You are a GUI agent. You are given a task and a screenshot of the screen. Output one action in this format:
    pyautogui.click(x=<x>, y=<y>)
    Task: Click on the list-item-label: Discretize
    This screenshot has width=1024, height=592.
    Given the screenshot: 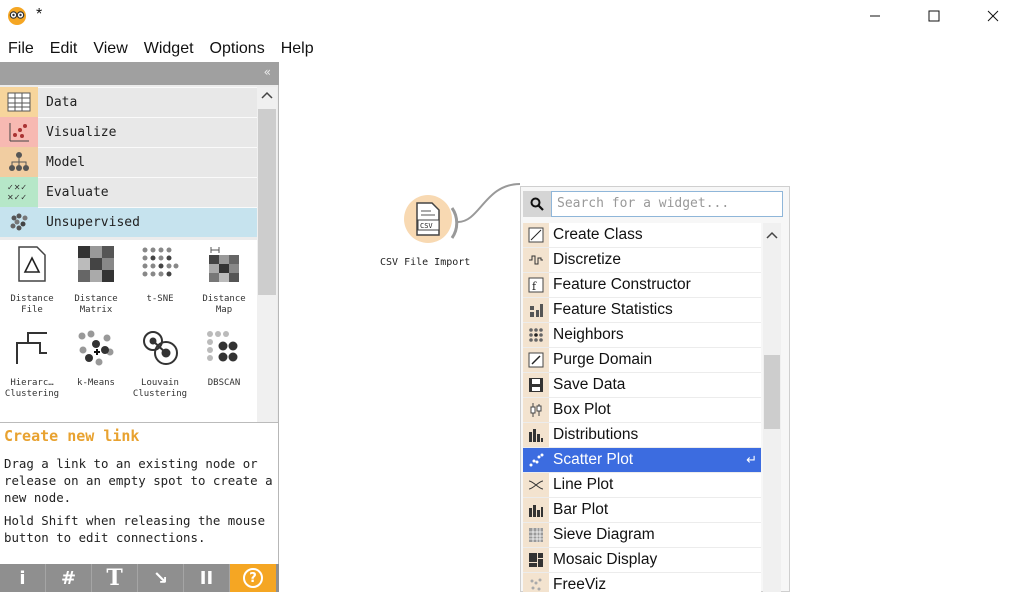 What is the action you would take?
    pyautogui.click(x=587, y=259)
    